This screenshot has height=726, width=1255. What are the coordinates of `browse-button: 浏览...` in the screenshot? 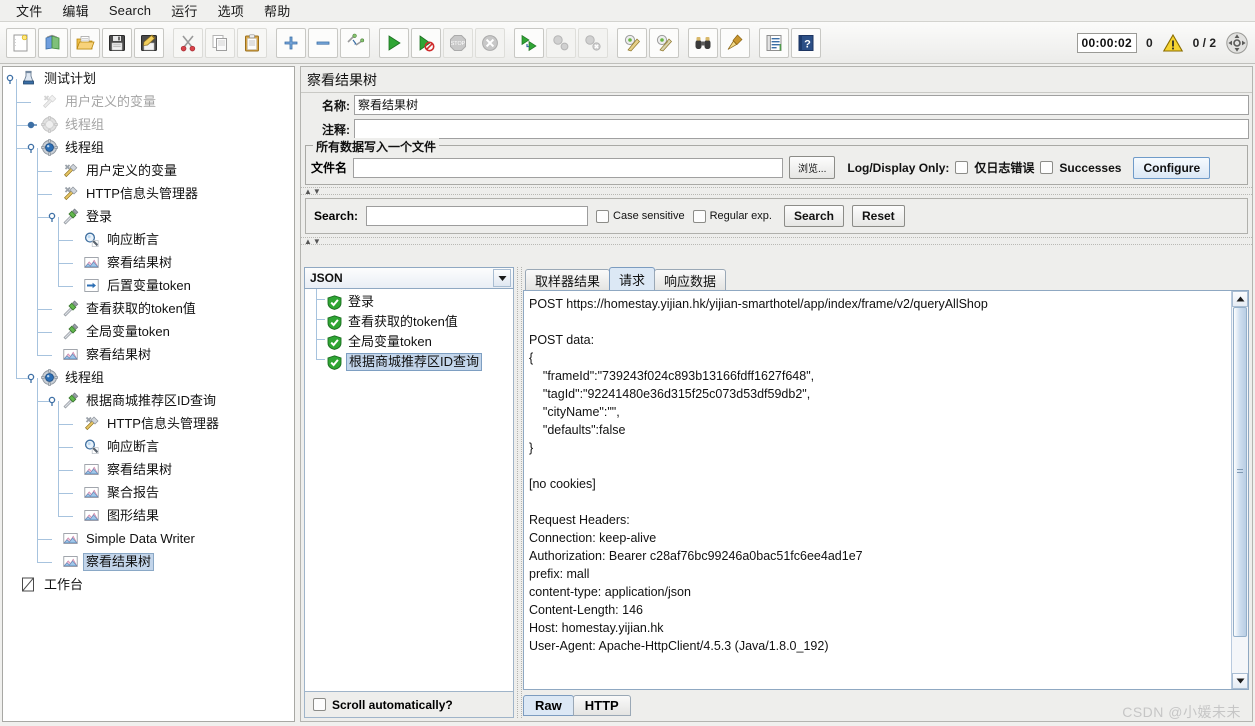 It's located at (812, 167).